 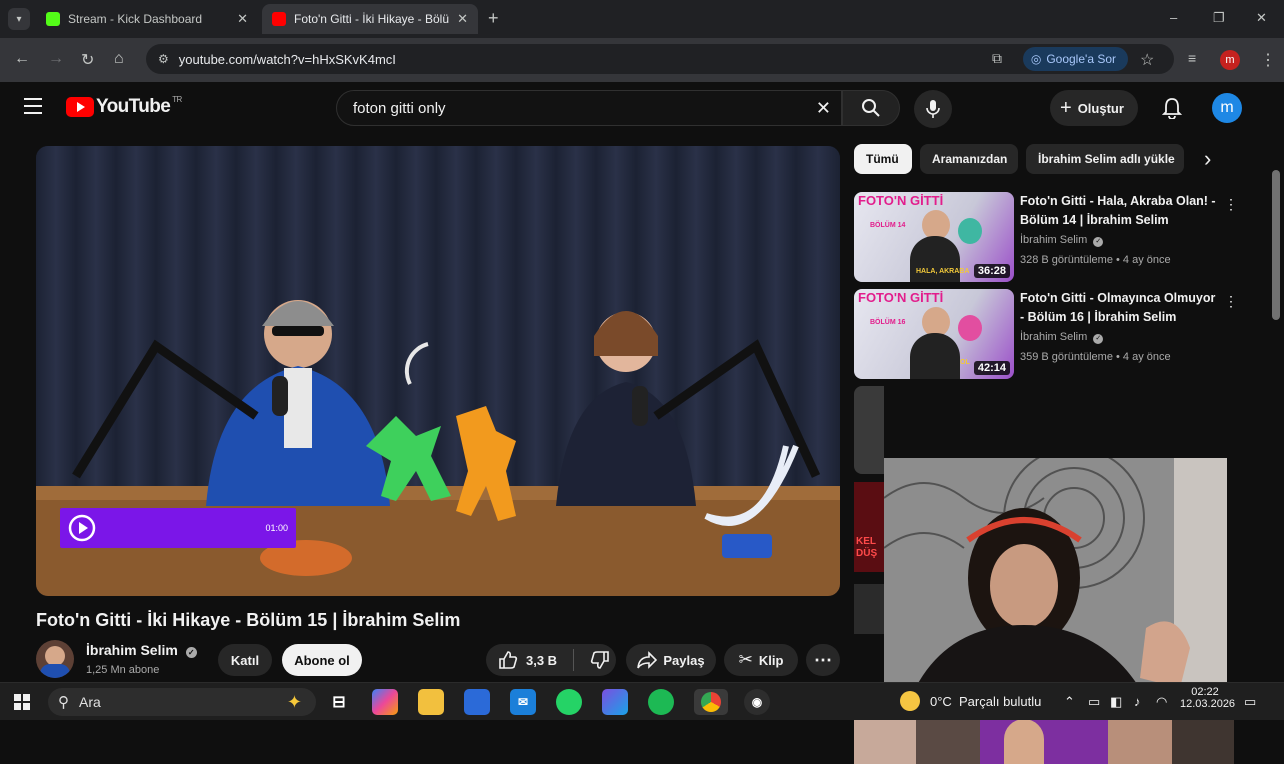 What do you see at coordinates (589, 108) in the screenshot?
I see `search-input: foton gitti only ✕` at bounding box center [589, 108].